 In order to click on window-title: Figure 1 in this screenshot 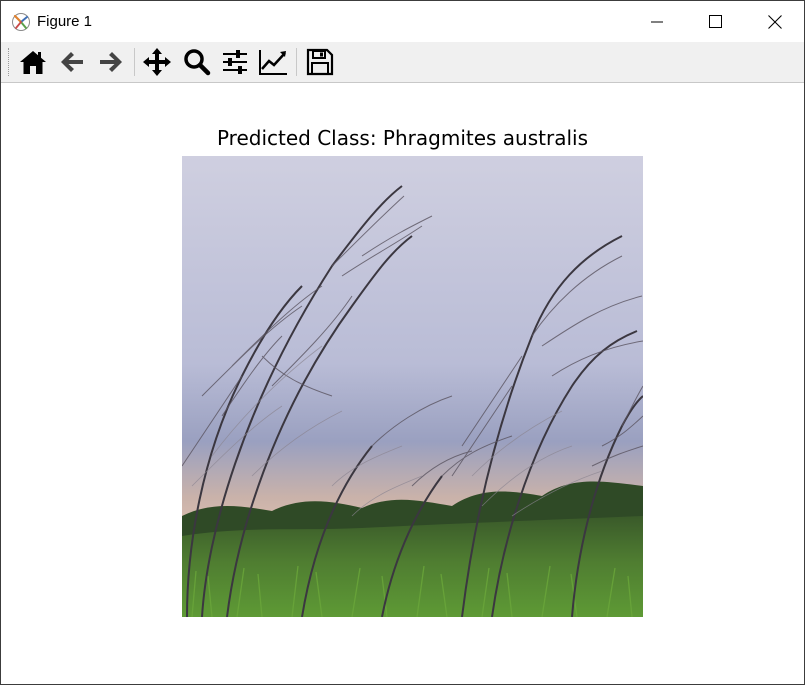, I will do `click(65, 21)`.